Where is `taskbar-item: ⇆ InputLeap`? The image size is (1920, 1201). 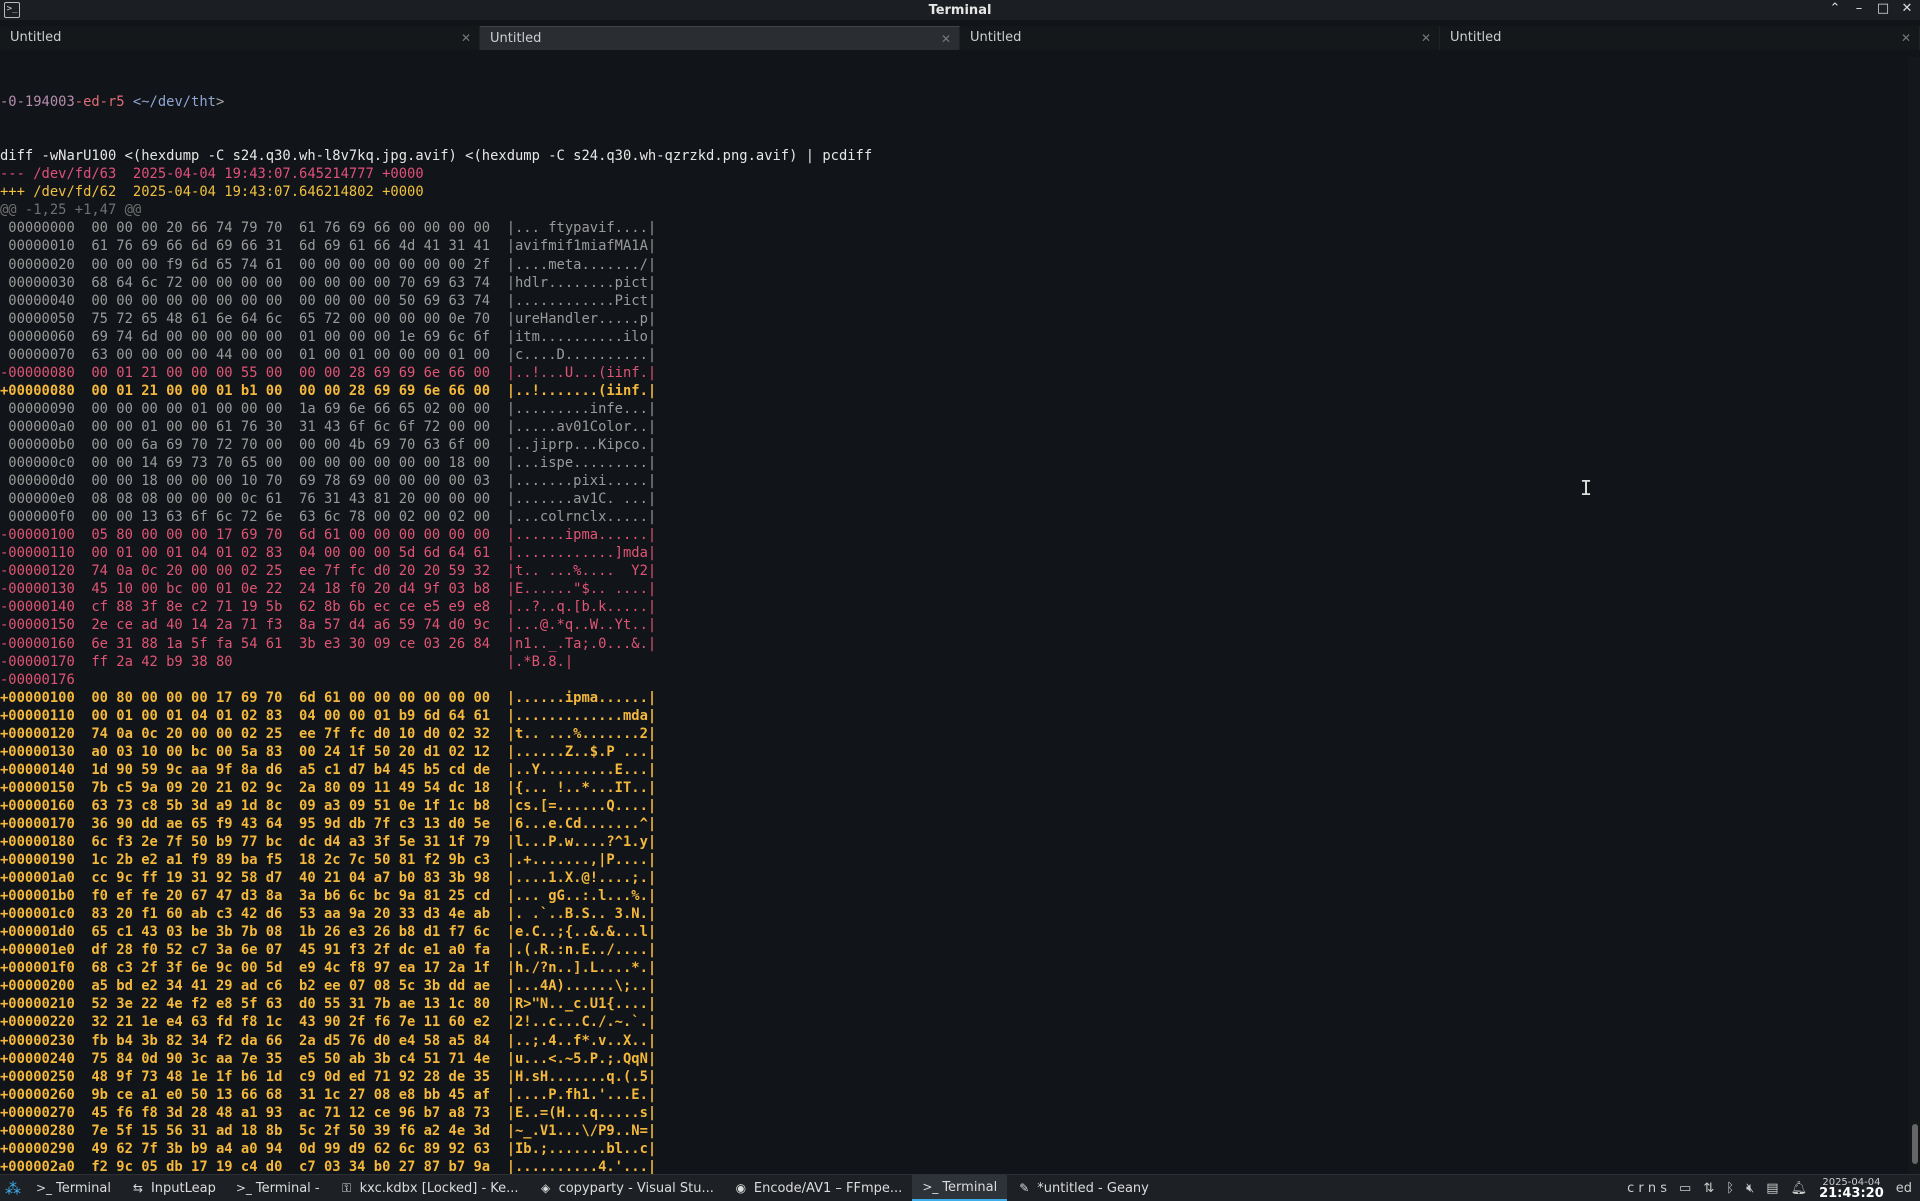 taskbar-item: ⇆ InputLeap is located at coordinates (173, 1188).